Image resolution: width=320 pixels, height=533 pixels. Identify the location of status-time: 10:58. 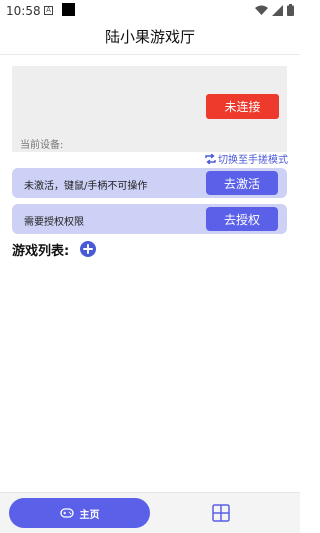
(23, 11).